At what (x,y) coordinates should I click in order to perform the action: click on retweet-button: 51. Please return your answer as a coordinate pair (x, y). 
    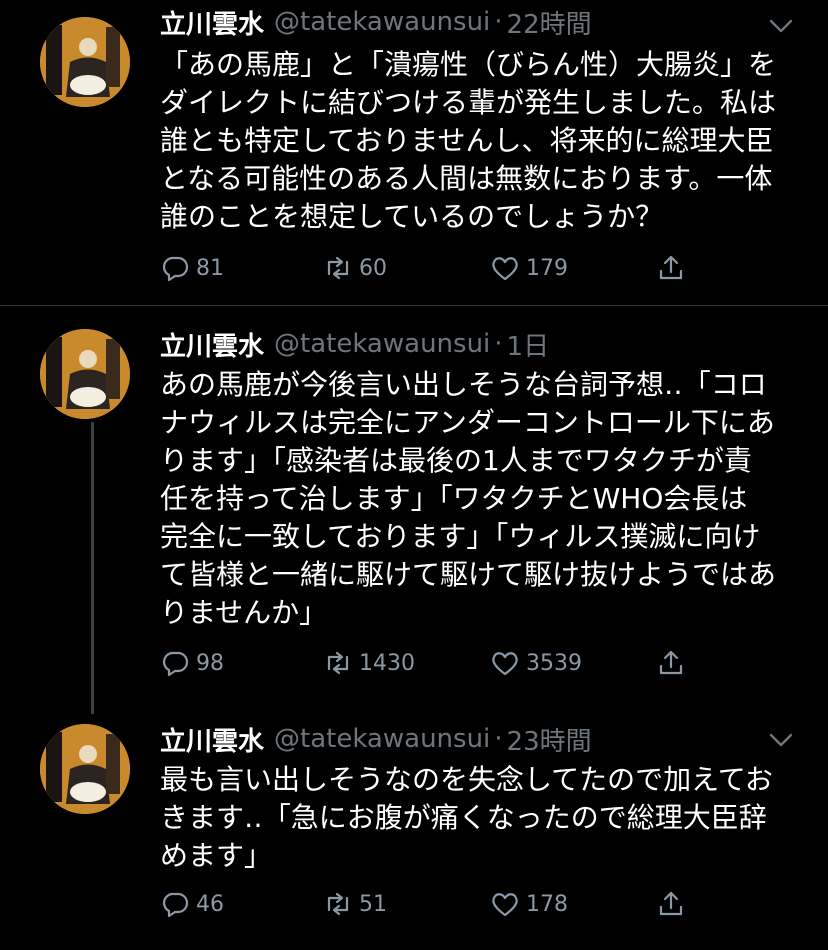
    Looking at the image, I should click on (355, 904).